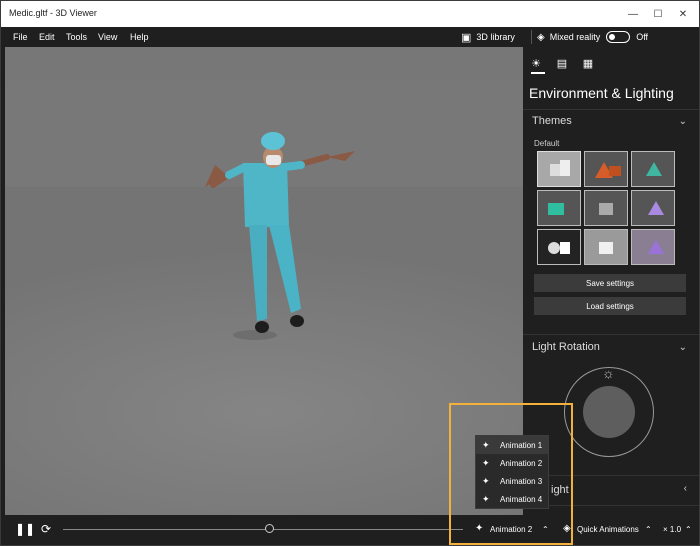 This screenshot has width=700, height=546. I want to click on toggle-switch, so click(618, 37).